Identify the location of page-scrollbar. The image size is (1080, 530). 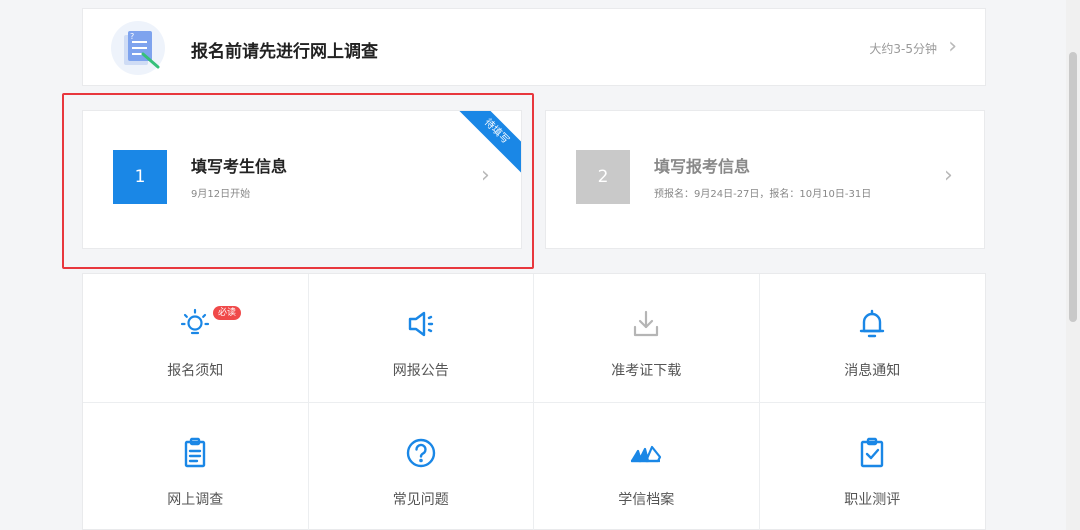
(1073, 265).